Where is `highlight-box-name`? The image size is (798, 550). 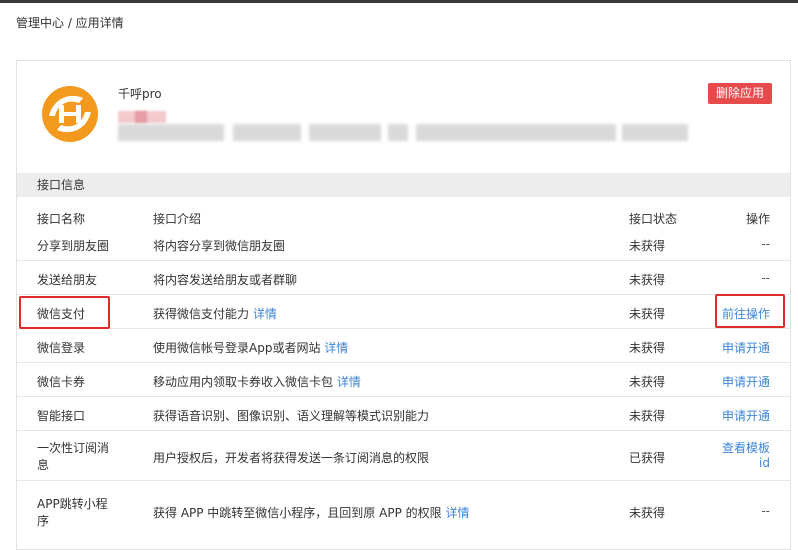
highlight-box-name is located at coordinates (64, 312).